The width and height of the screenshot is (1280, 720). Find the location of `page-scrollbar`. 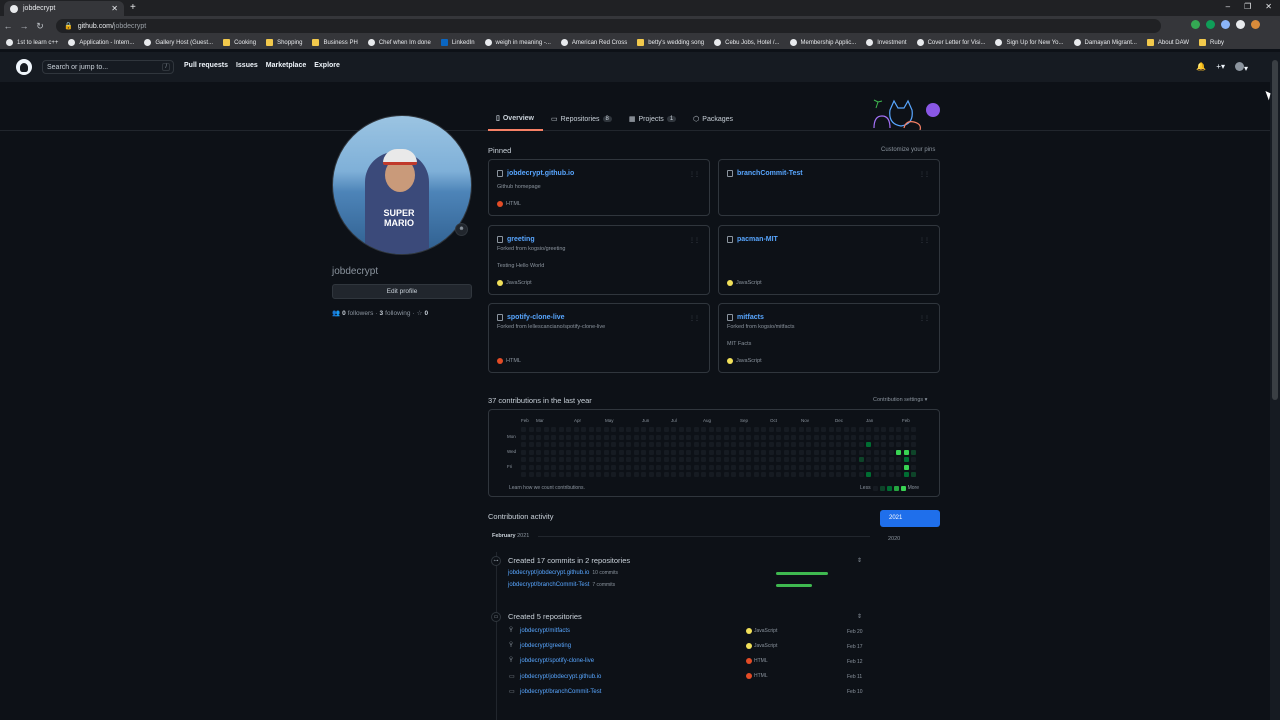

page-scrollbar is located at coordinates (1275, 386).